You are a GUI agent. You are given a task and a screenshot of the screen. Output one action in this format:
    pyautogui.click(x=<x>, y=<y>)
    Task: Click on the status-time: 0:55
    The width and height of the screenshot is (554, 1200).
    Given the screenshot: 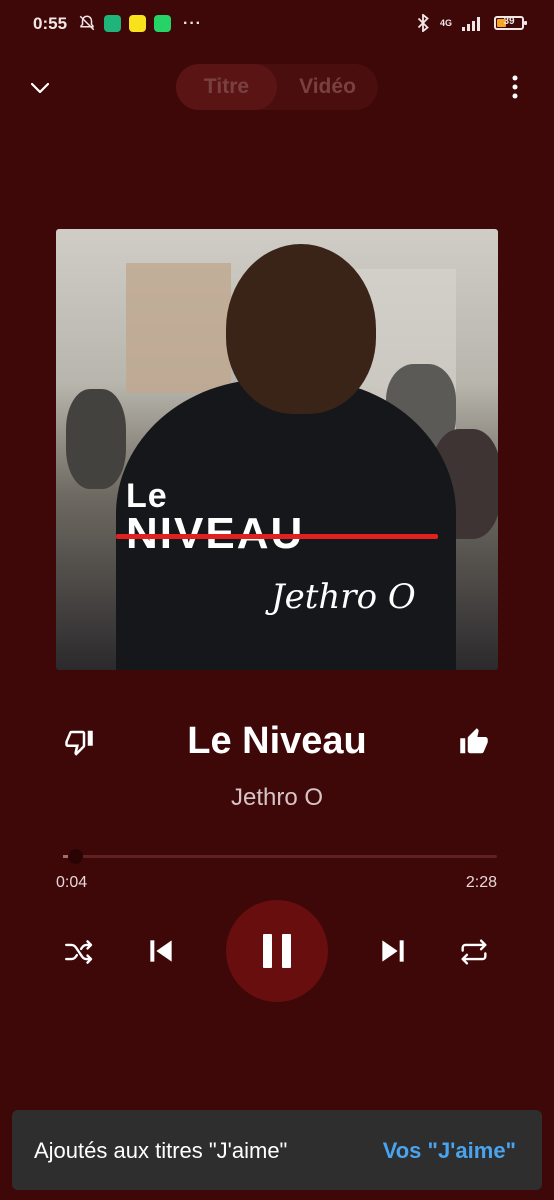 What is the action you would take?
    pyautogui.click(x=50, y=23)
    